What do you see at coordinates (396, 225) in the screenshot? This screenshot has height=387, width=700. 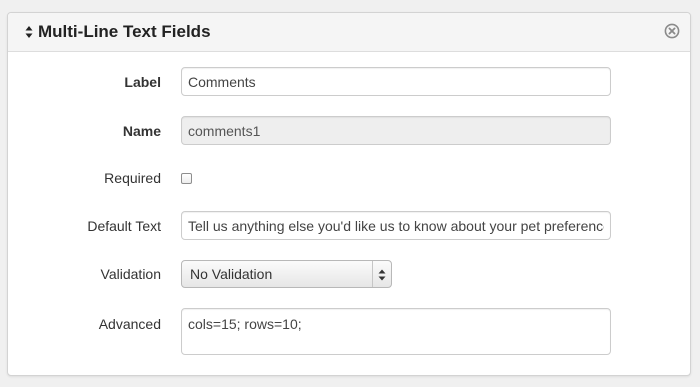 I see `default-text-input` at bounding box center [396, 225].